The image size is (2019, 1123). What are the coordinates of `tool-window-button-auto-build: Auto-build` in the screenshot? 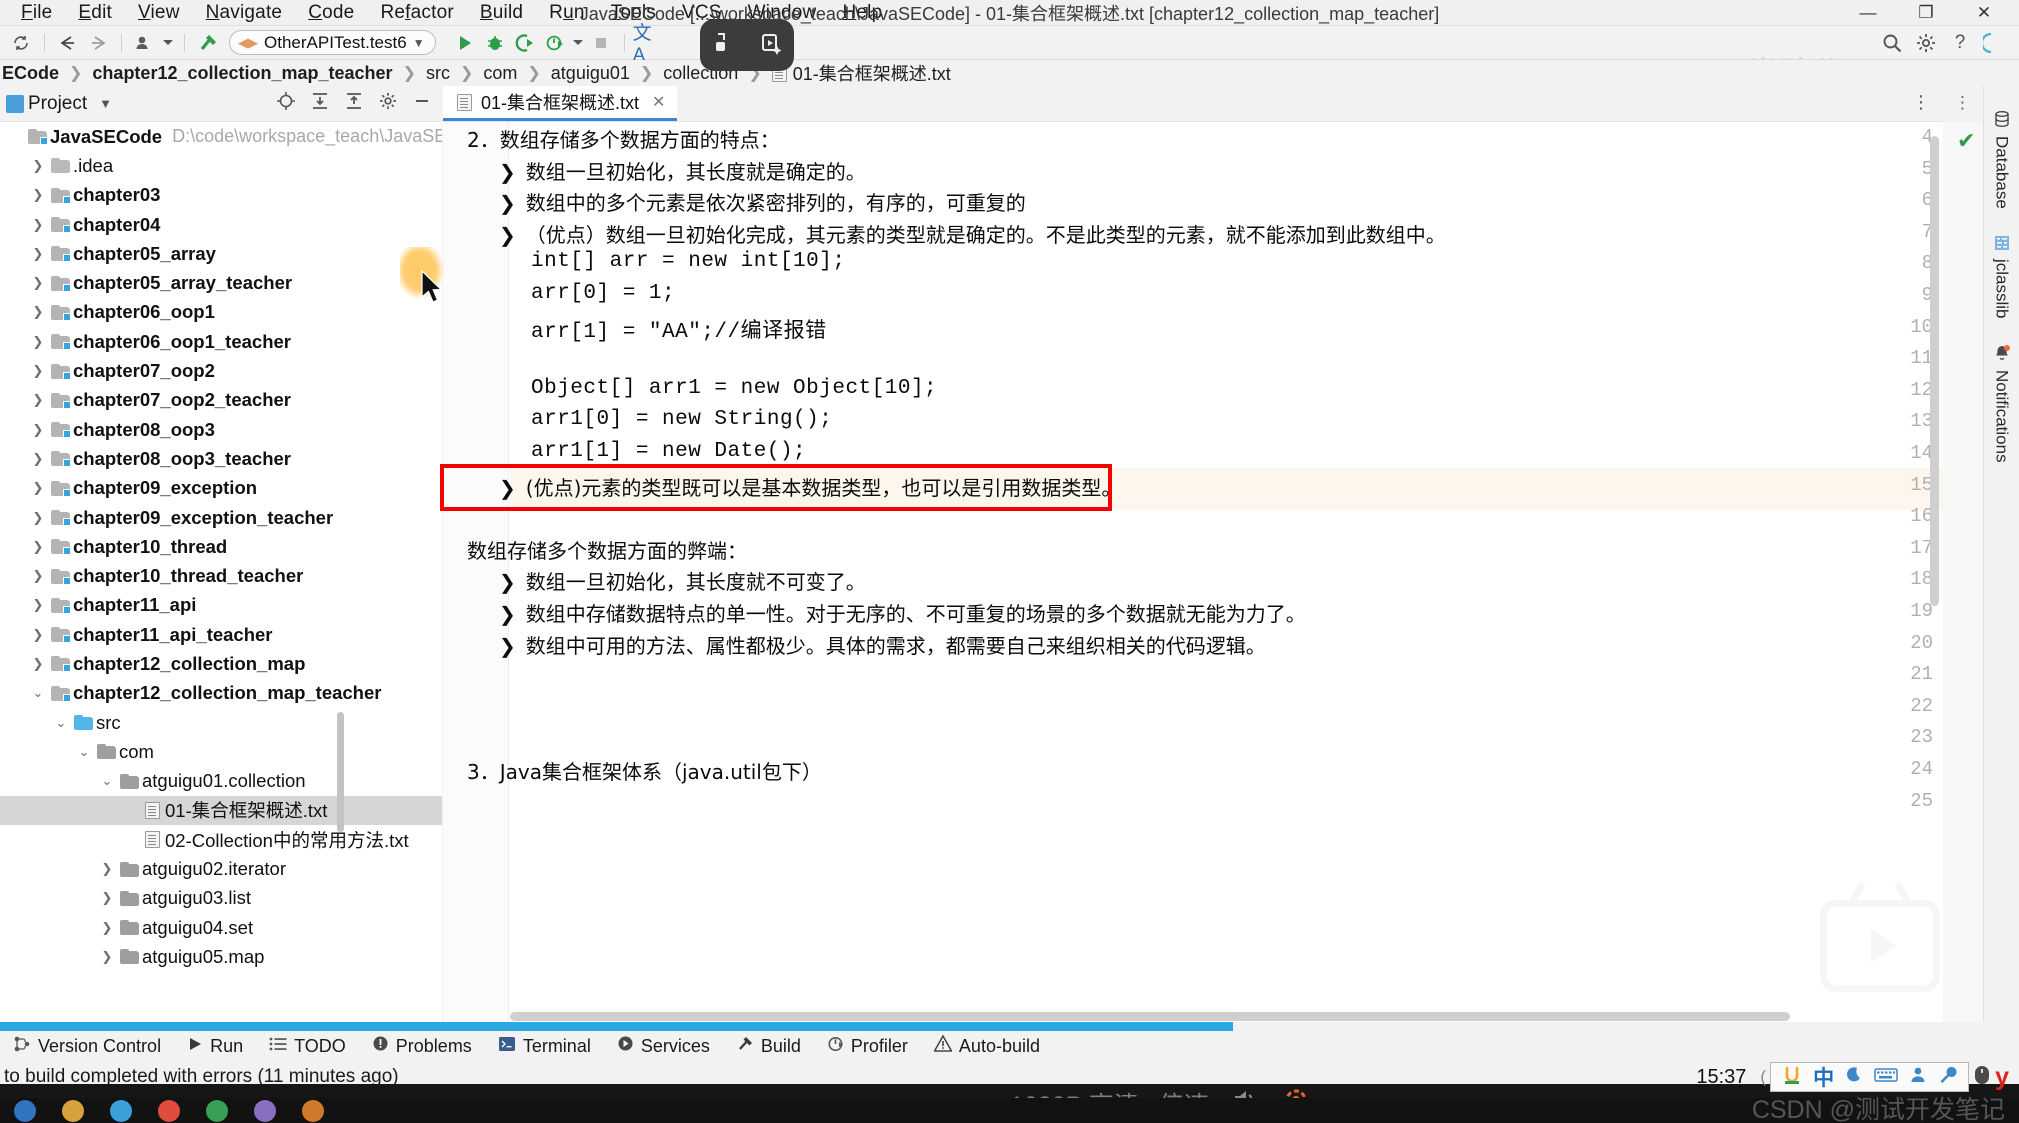 It's located at (987, 1045).